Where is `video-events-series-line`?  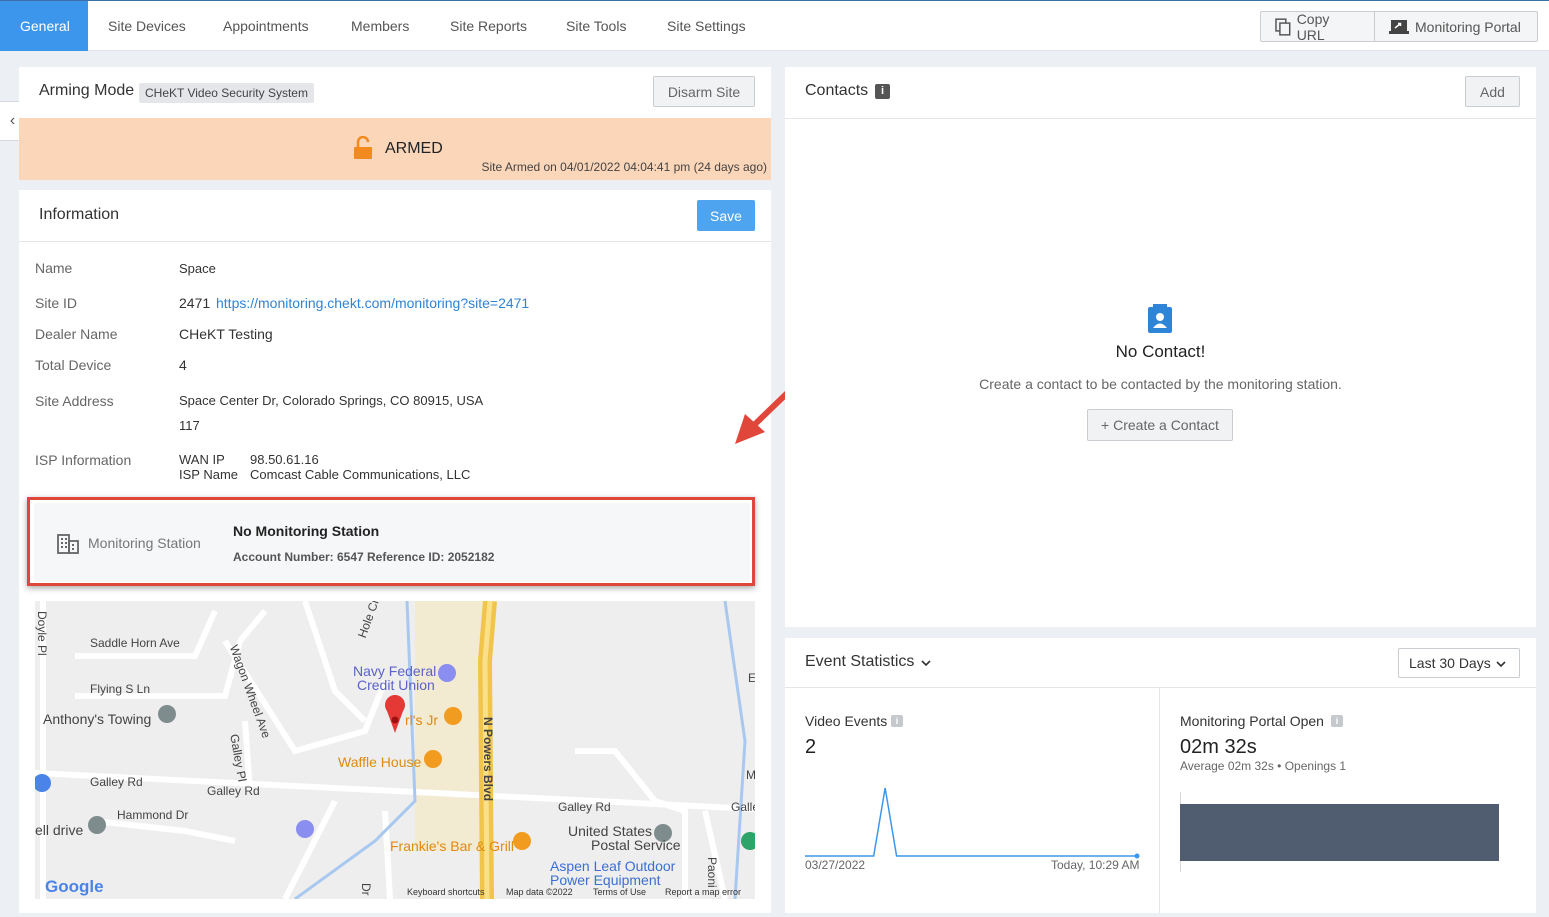
video-events-series-line is located at coordinates (971, 822).